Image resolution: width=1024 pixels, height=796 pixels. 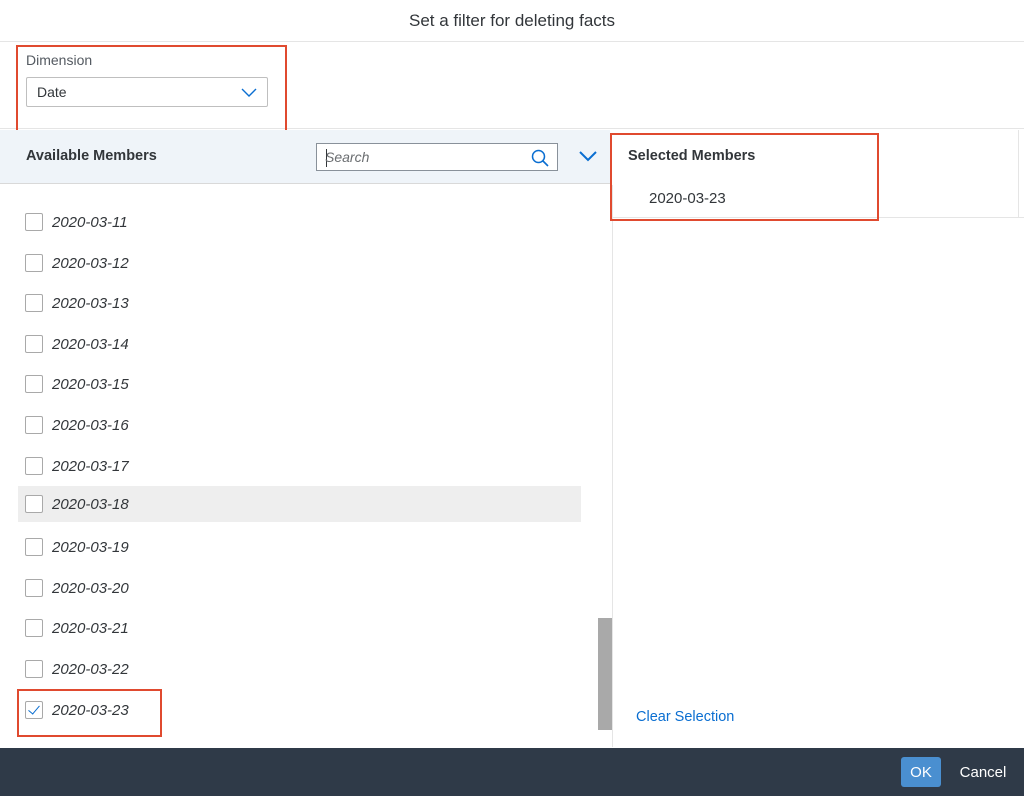 What do you see at coordinates (299, 344) in the screenshot?
I see `member-row: 2020-03-14` at bounding box center [299, 344].